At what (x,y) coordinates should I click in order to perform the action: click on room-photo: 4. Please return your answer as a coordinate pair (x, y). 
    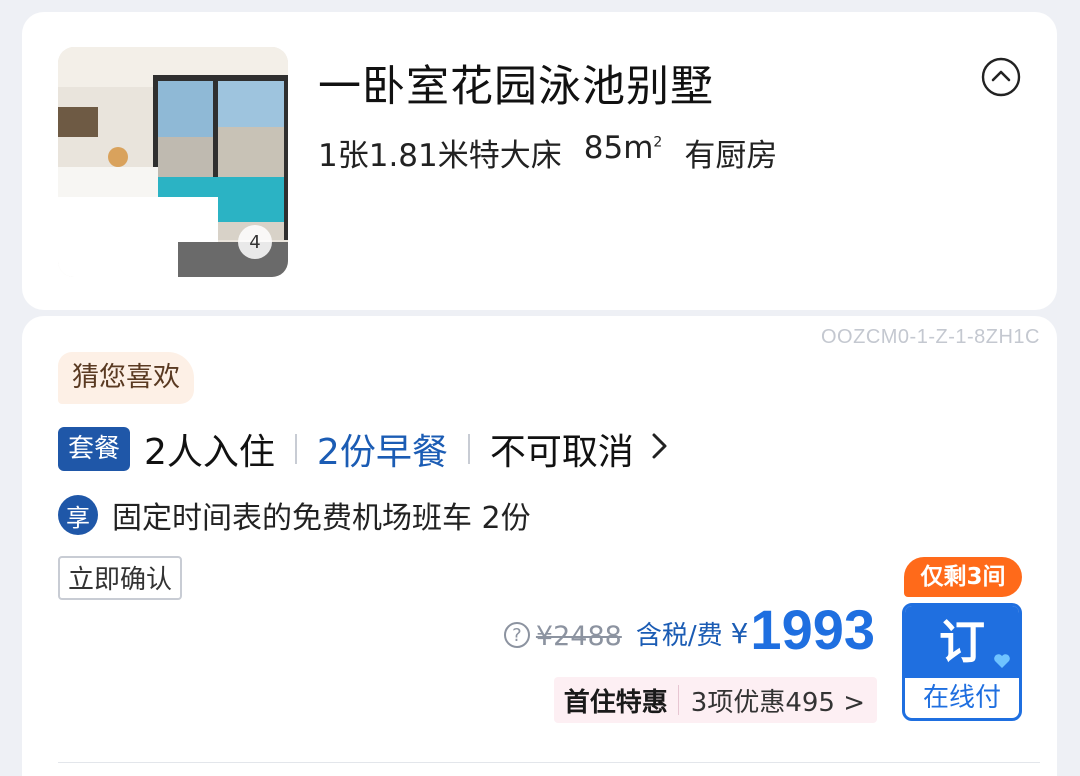
    Looking at the image, I should click on (173, 162).